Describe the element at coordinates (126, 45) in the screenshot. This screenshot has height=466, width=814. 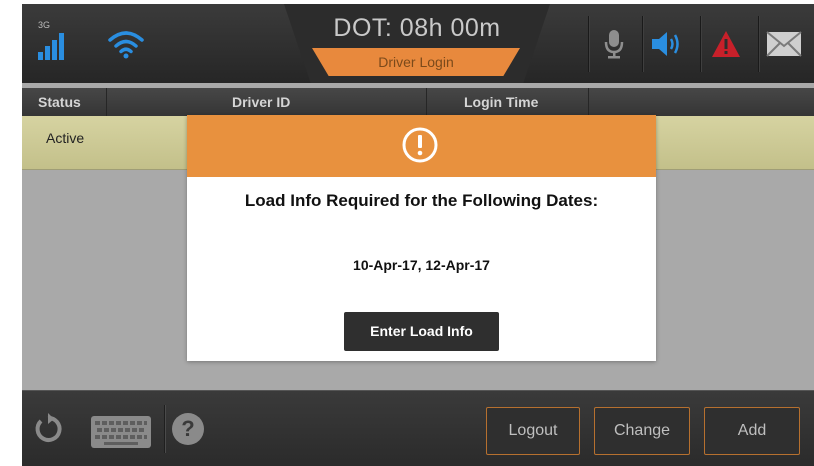
I see `wifi-icon` at that location.